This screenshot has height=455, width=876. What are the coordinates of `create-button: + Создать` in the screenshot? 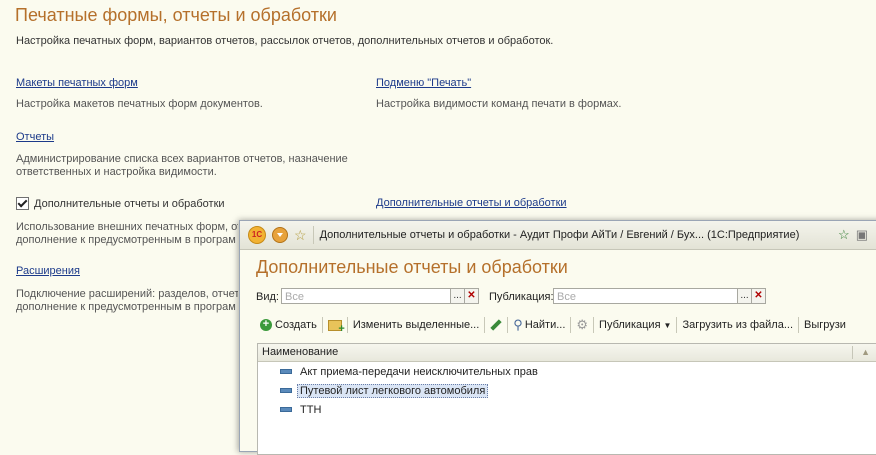 It's located at (288, 325).